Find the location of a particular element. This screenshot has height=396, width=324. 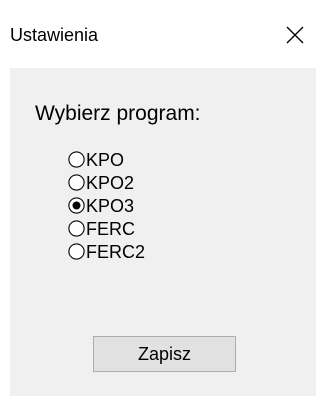

radio-label-kpo: KPO is located at coordinates (105, 159).